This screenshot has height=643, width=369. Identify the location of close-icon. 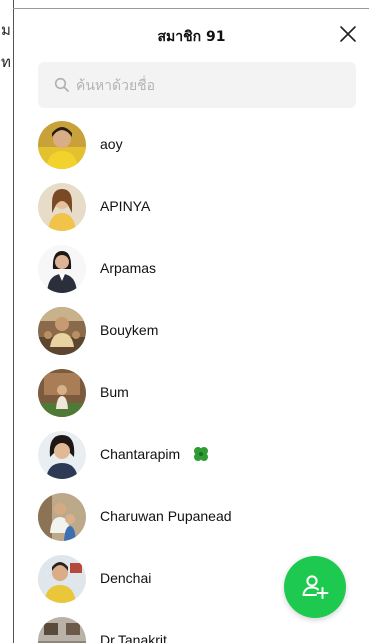
(348, 34).